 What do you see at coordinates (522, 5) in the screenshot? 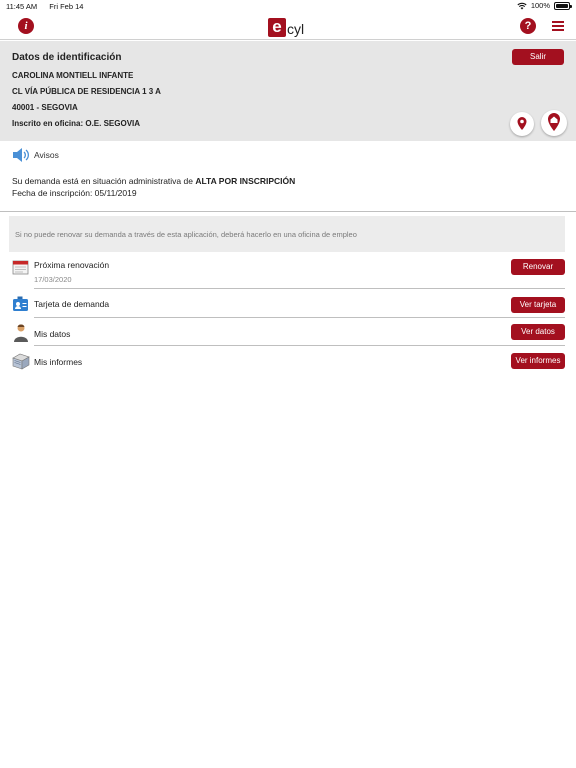
I see `wifi-icon` at bounding box center [522, 5].